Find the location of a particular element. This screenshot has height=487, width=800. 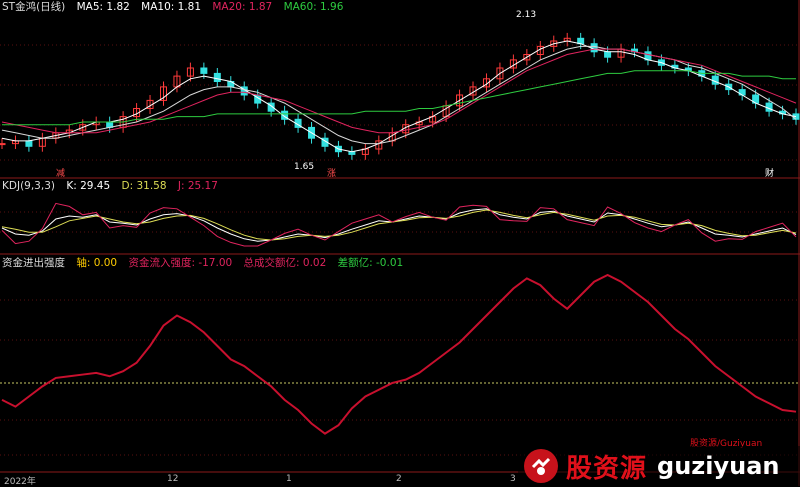

ma5-value: MA5: 1.82 is located at coordinates (103, 7).